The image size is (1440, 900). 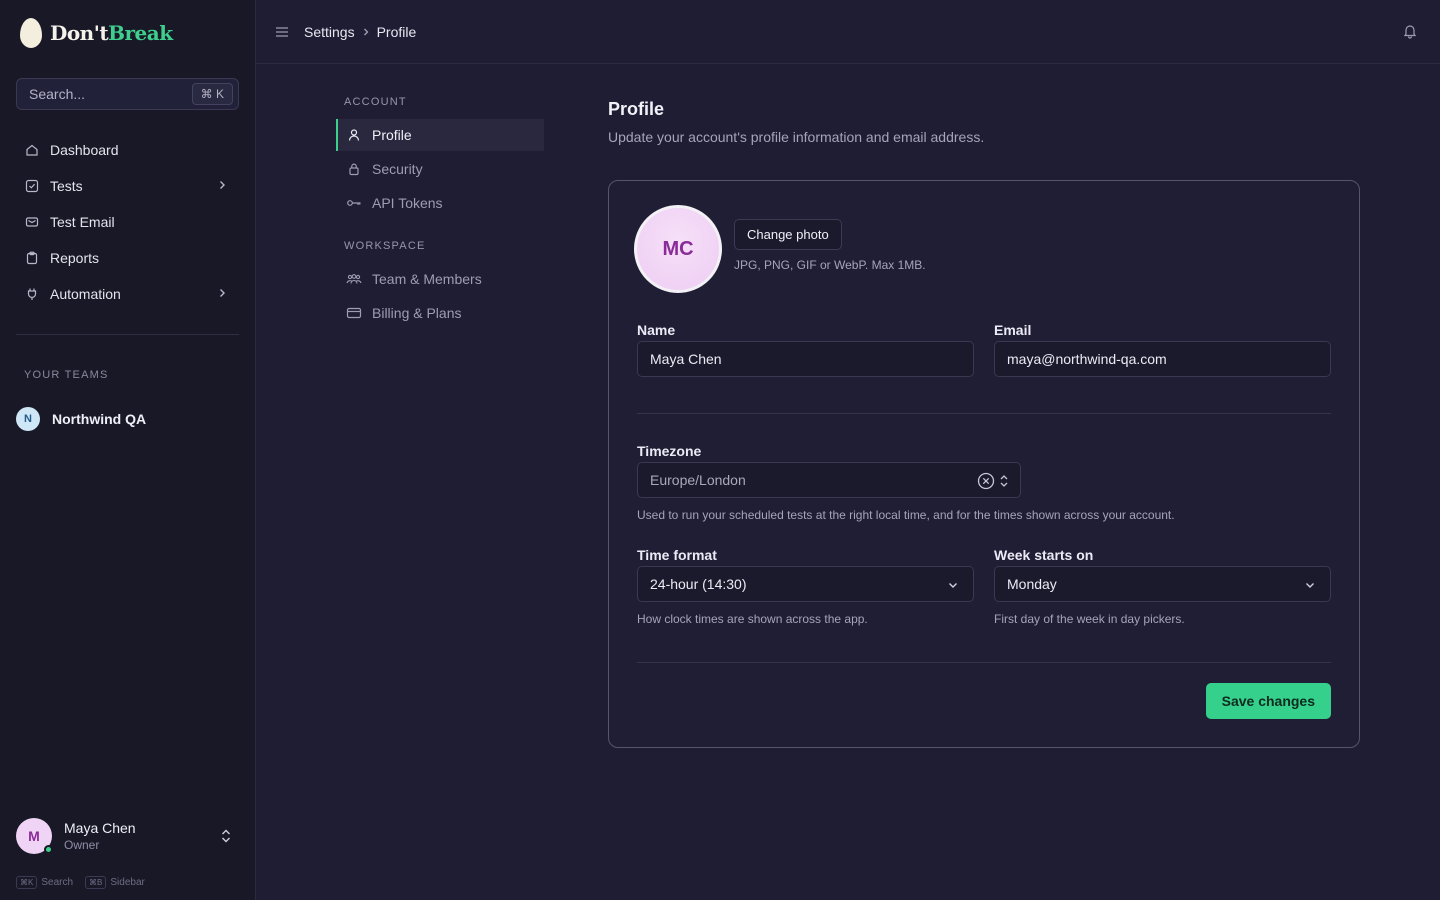 What do you see at coordinates (127, 186) in the screenshot?
I see `nav-item-tests: Tests` at bounding box center [127, 186].